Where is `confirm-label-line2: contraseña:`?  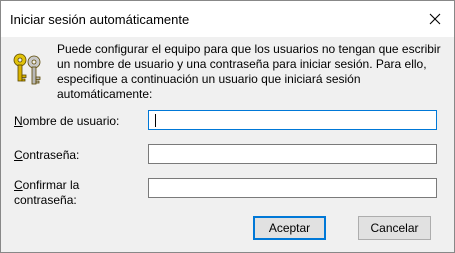
confirm-label-line2: contraseña: is located at coordinates (45, 200).